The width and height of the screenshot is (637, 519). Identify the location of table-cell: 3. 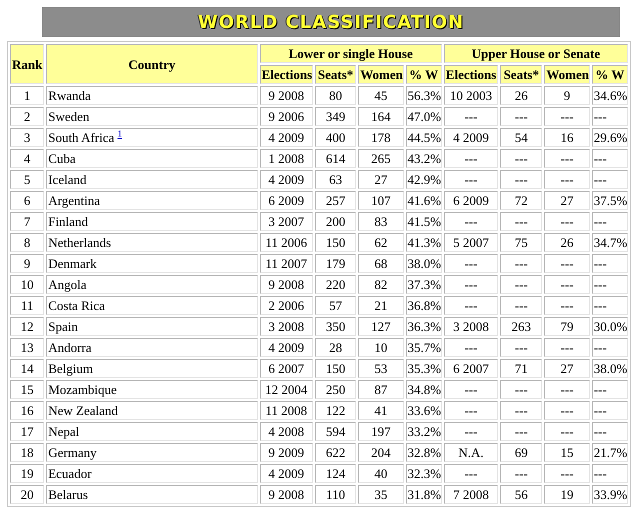
(27, 137).